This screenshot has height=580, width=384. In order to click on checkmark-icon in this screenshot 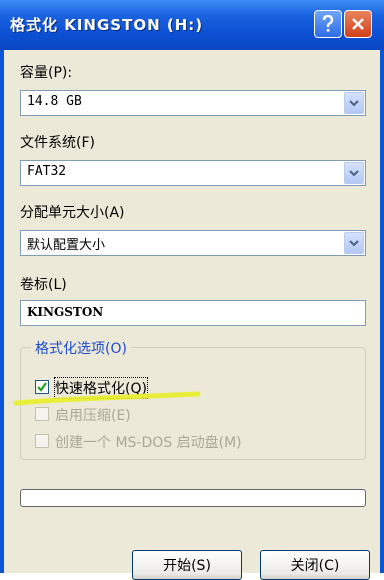, I will do `click(42, 387)`.